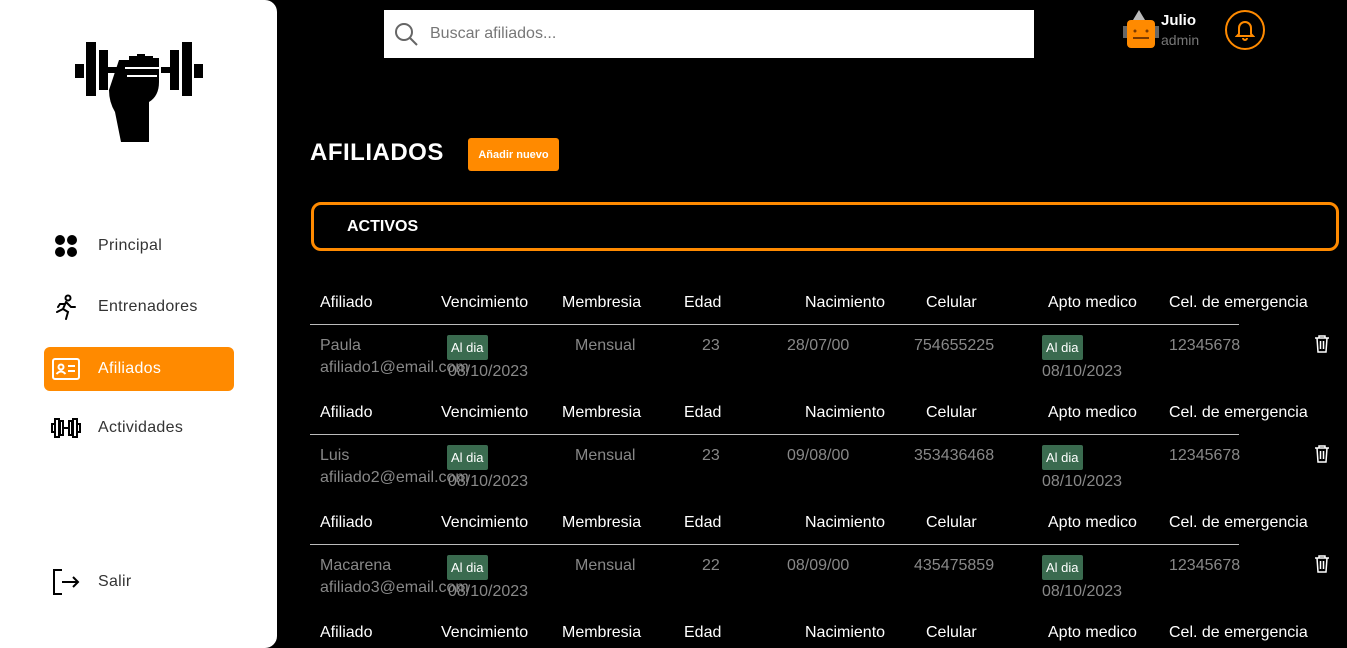 The width and height of the screenshot is (1347, 648). I want to click on sidebar-item-label: Entrenadores, so click(148, 306).